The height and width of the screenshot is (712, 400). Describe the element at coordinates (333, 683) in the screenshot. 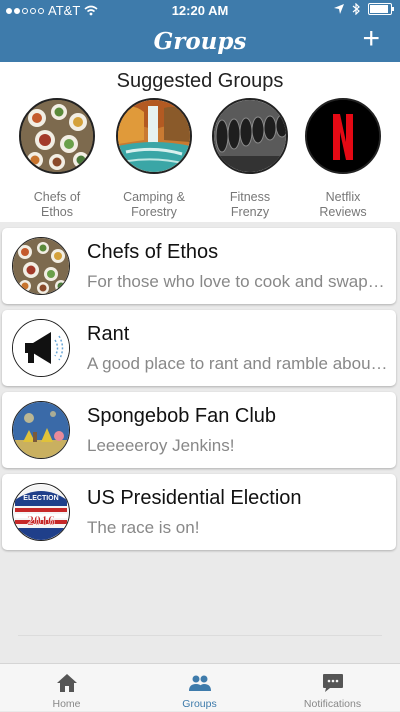

I see `notifications-icon` at that location.